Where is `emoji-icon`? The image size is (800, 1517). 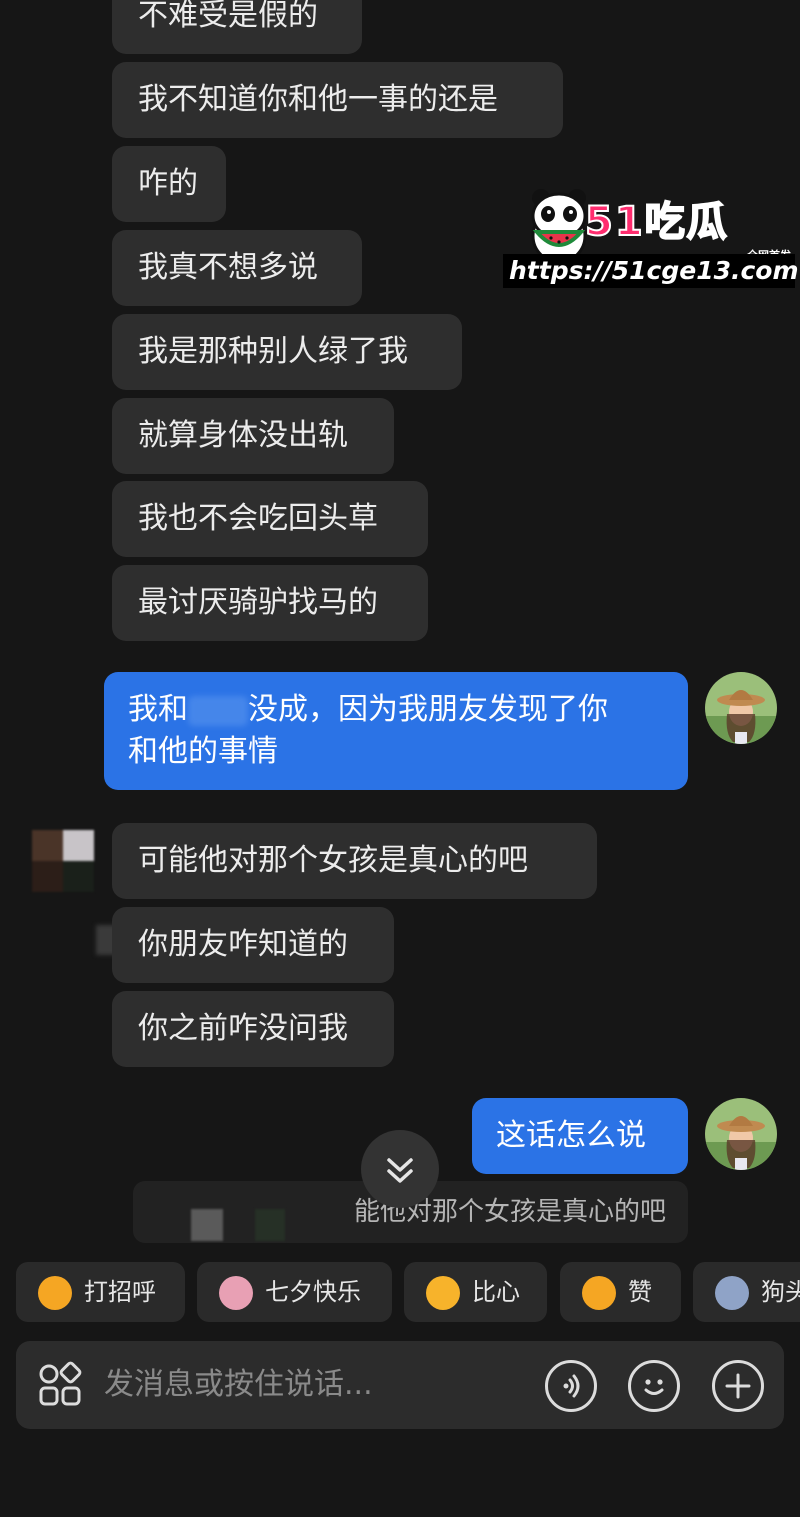
emoji-icon is located at coordinates (654, 1387).